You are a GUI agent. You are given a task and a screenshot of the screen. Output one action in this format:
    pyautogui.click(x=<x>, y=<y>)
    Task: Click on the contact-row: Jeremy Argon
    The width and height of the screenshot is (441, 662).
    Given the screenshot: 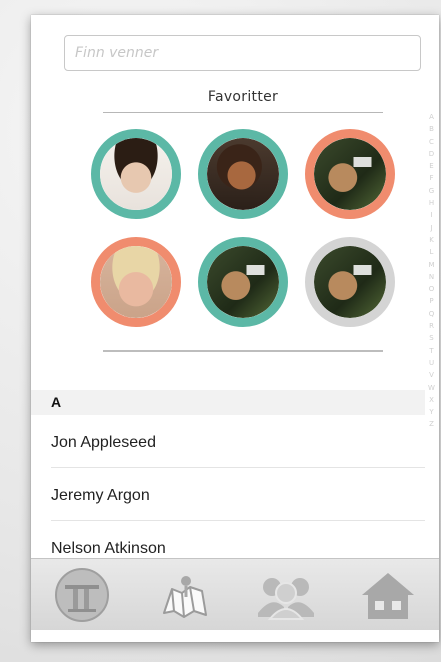 What is the action you would take?
    pyautogui.click(x=238, y=494)
    